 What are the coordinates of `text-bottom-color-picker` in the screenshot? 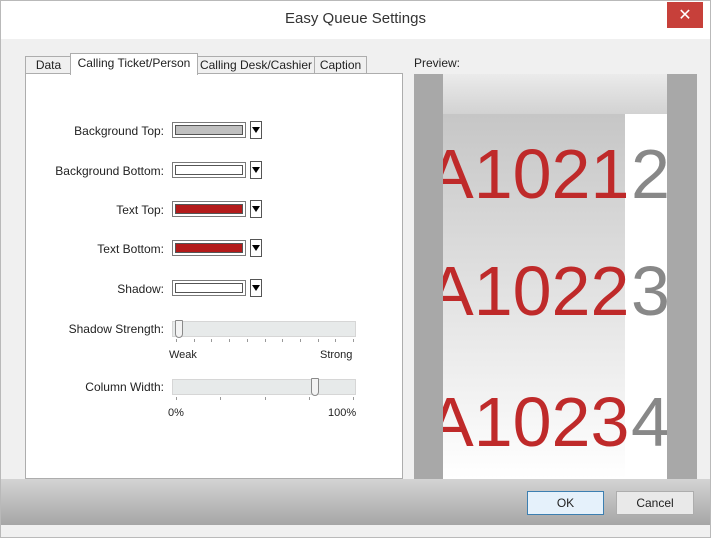 It's located at (209, 248).